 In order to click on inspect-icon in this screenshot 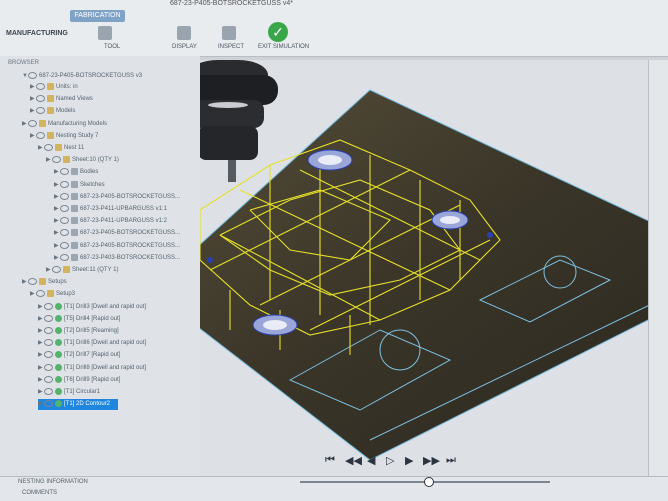, I will do `click(229, 33)`.